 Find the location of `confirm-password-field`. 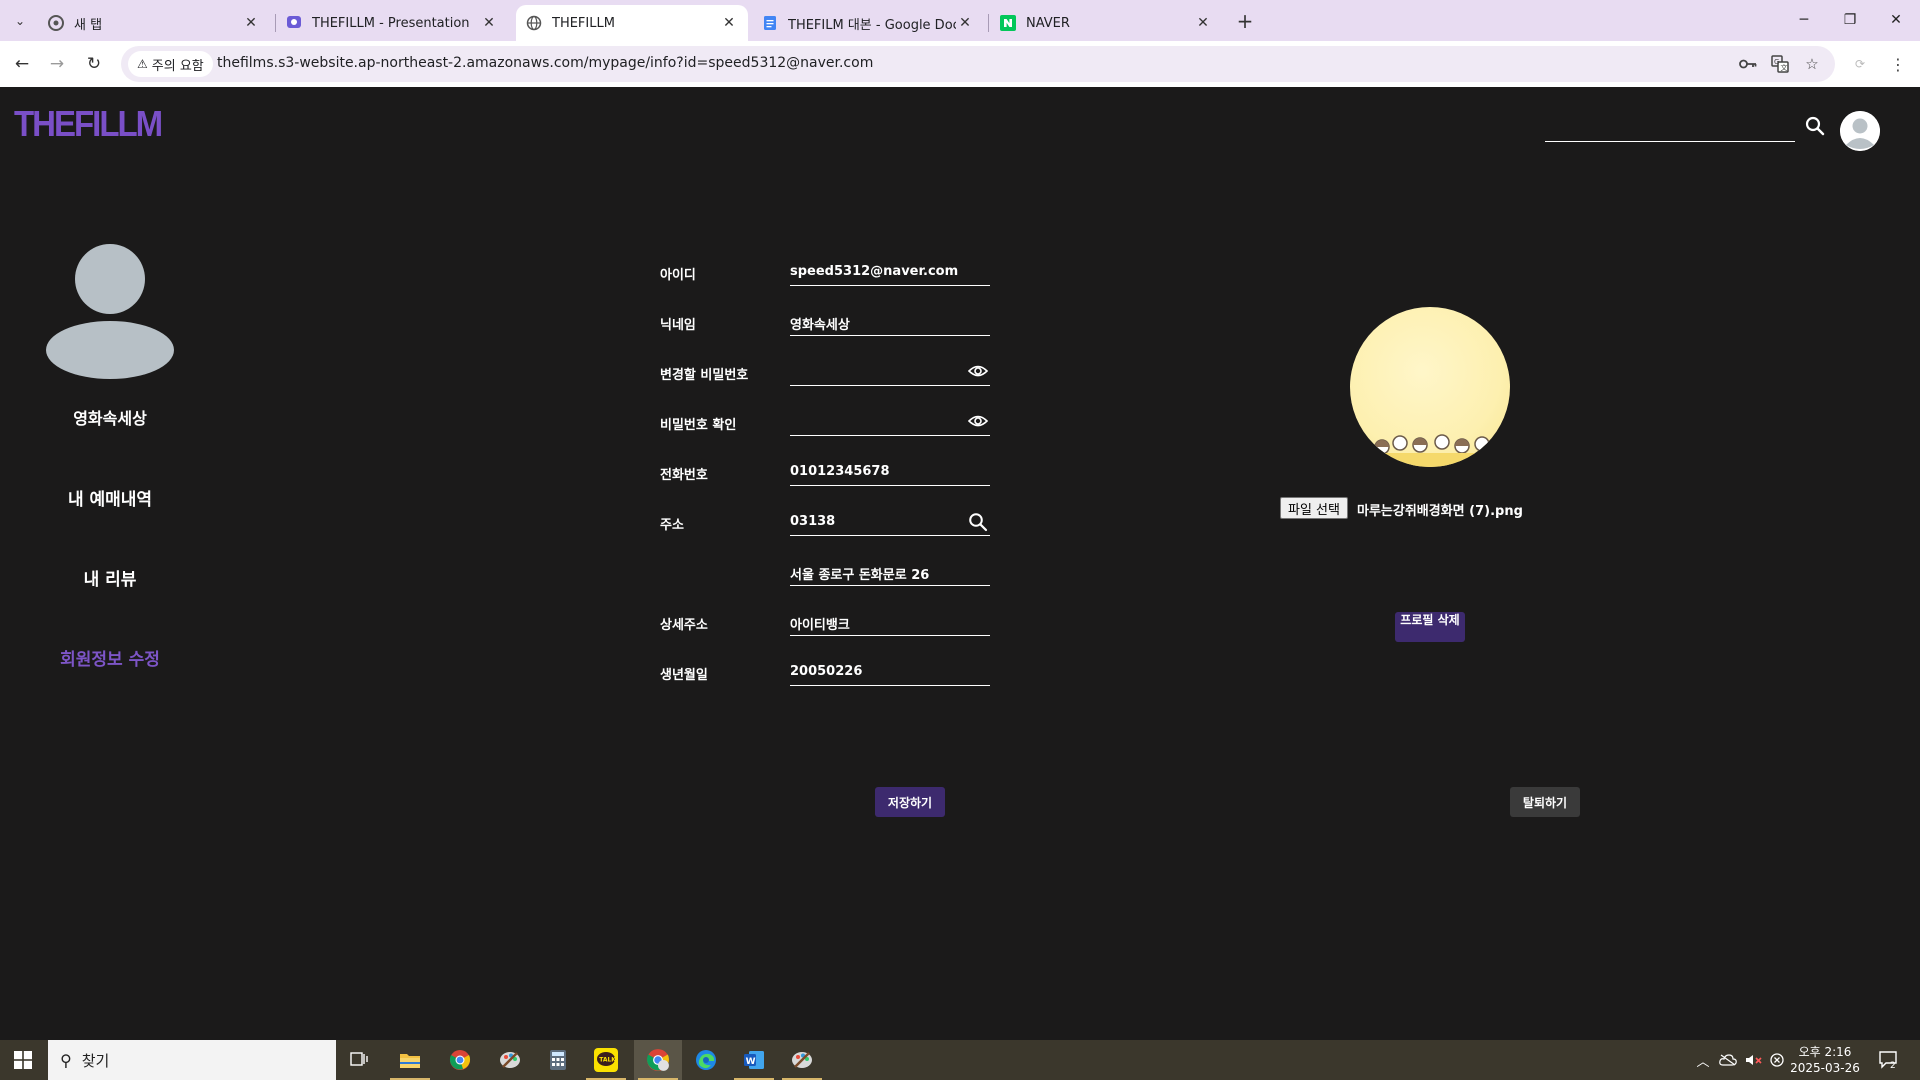

confirm-password-field is located at coordinates (890, 421).